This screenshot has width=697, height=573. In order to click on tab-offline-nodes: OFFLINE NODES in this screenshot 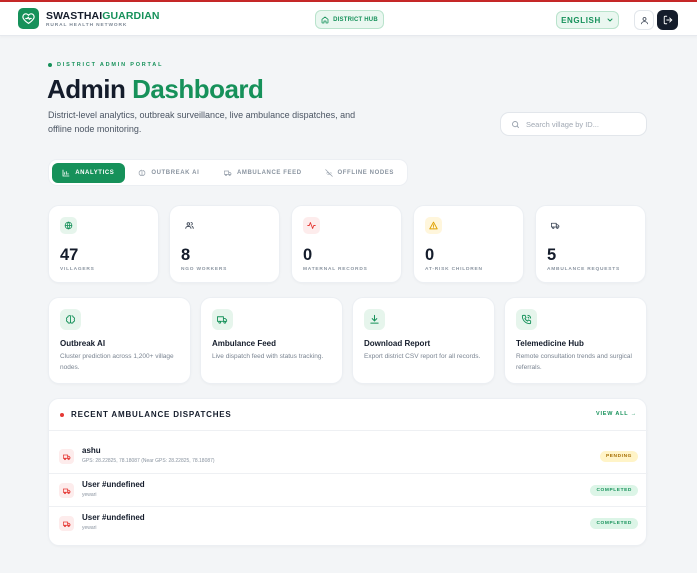, I will do `click(359, 173)`.